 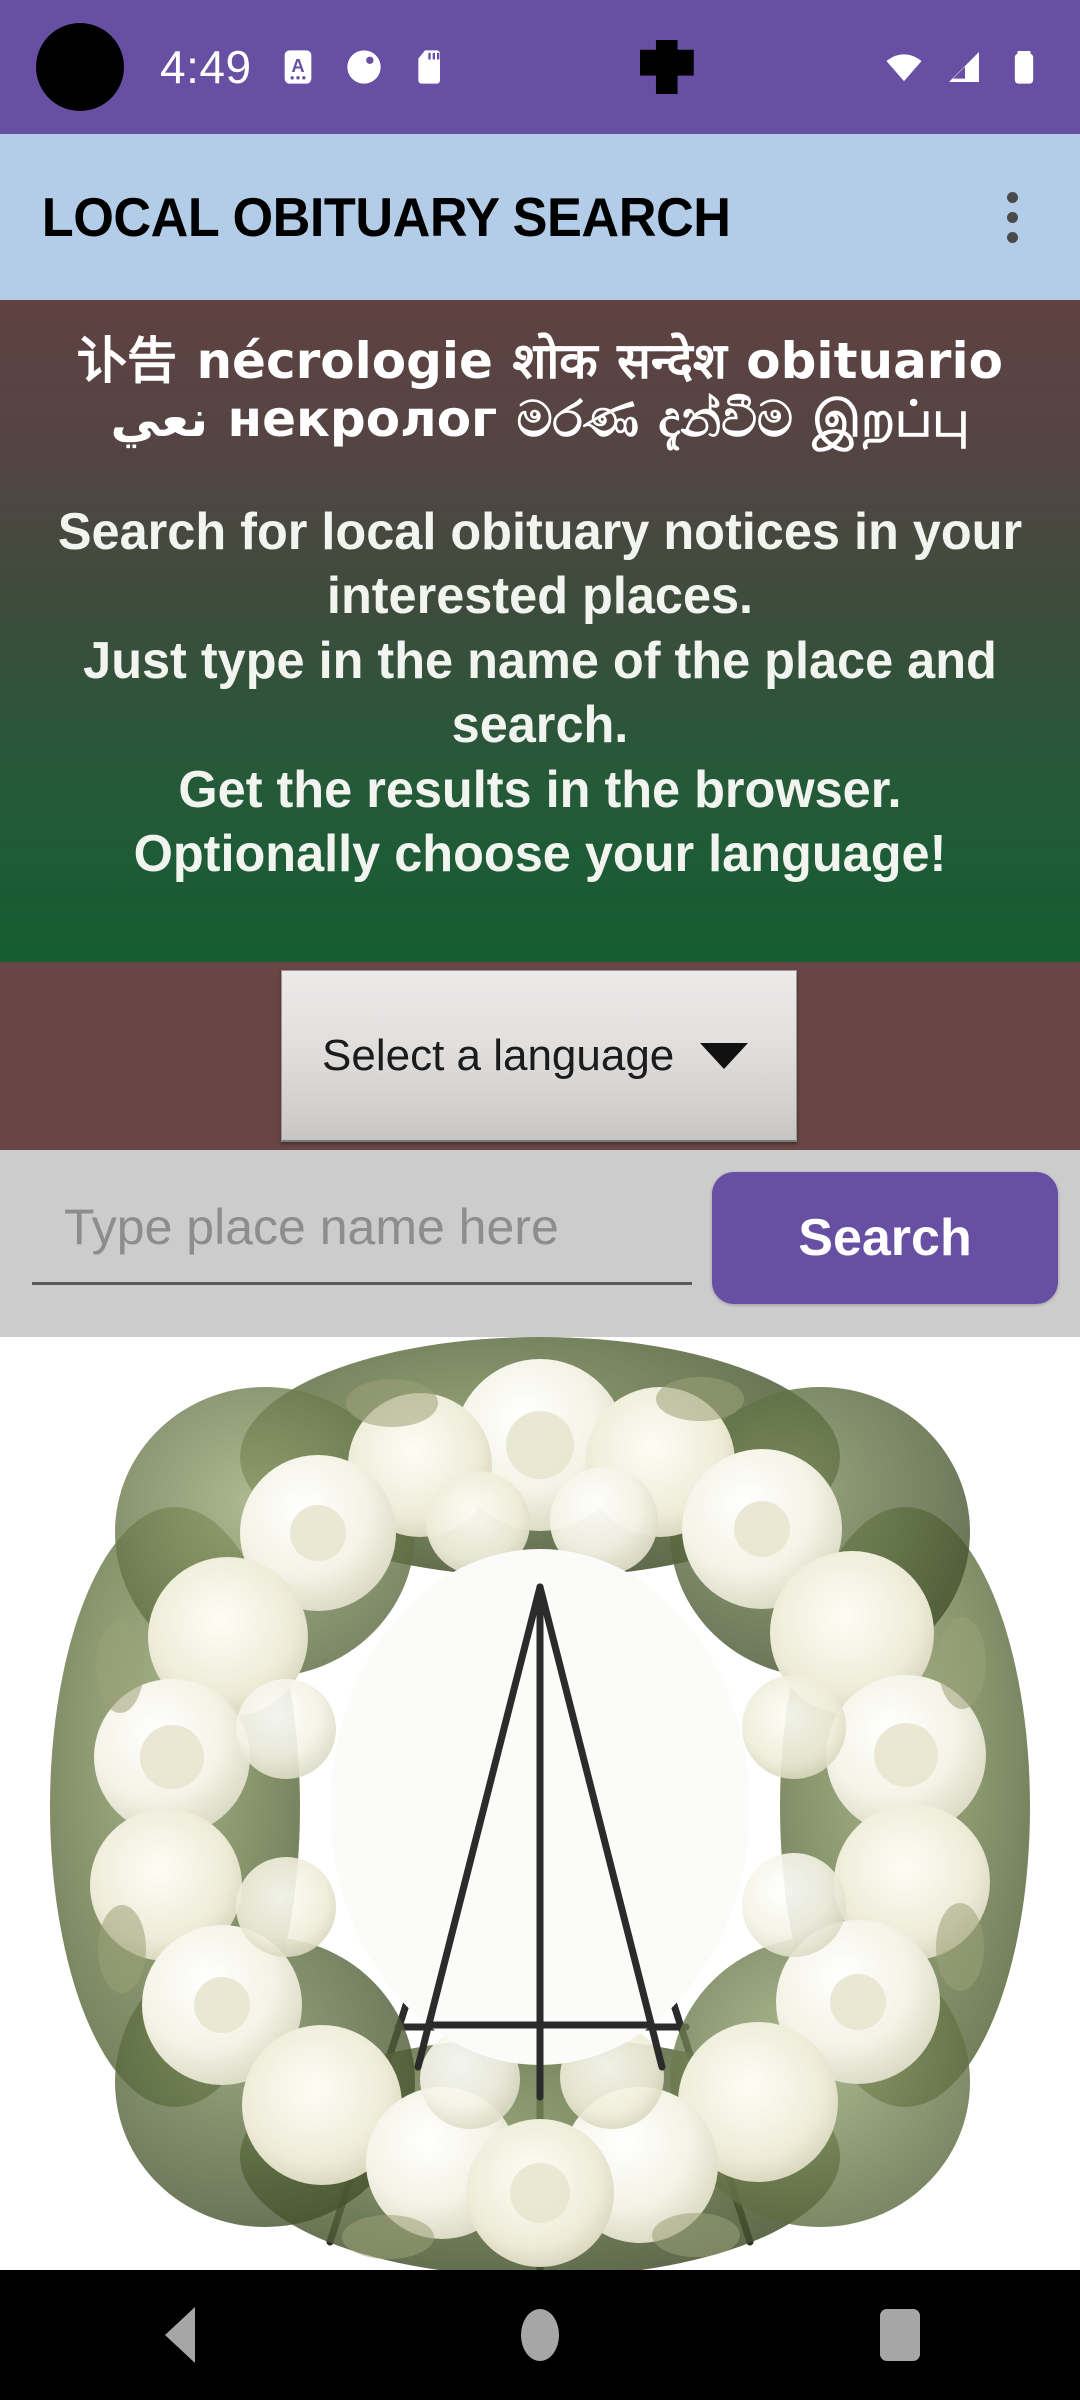 I want to click on camera-punch-hole, so click(x=80, y=67).